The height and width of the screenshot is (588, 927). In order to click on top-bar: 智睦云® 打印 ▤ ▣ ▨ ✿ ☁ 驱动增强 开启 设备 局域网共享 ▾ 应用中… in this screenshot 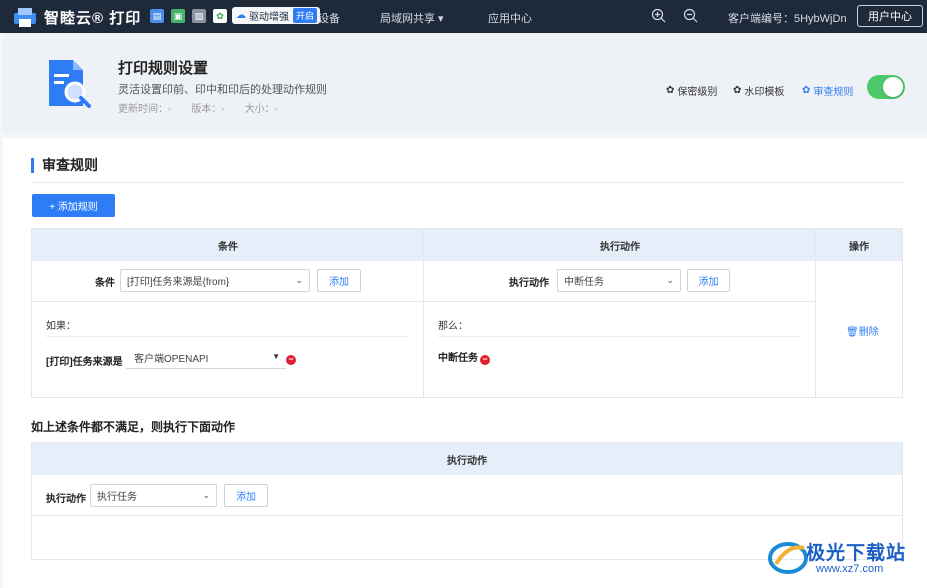, I will do `click(463, 16)`.